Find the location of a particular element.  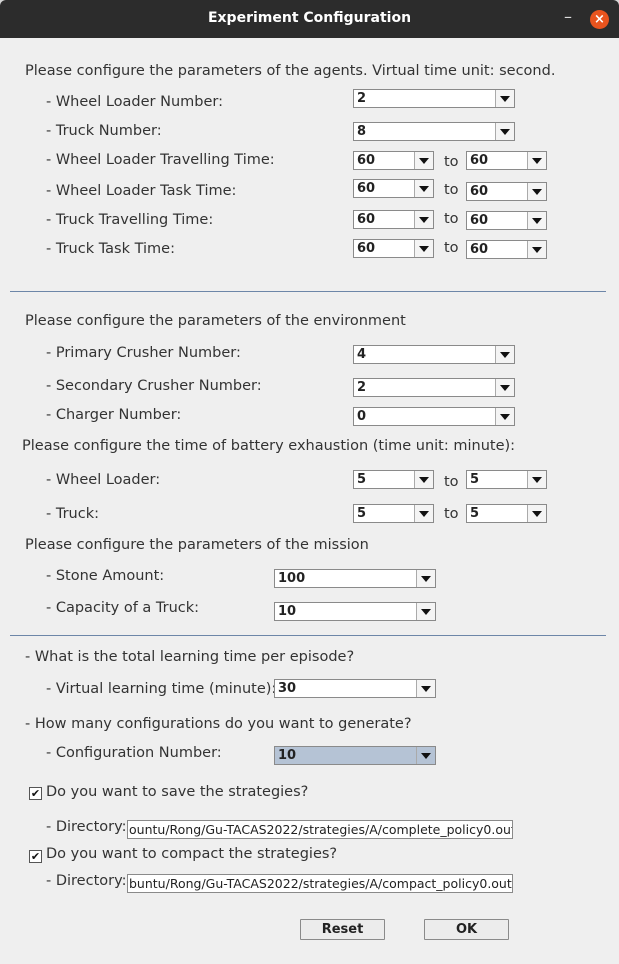

close-icon: × is located at coordinates (599, 19).